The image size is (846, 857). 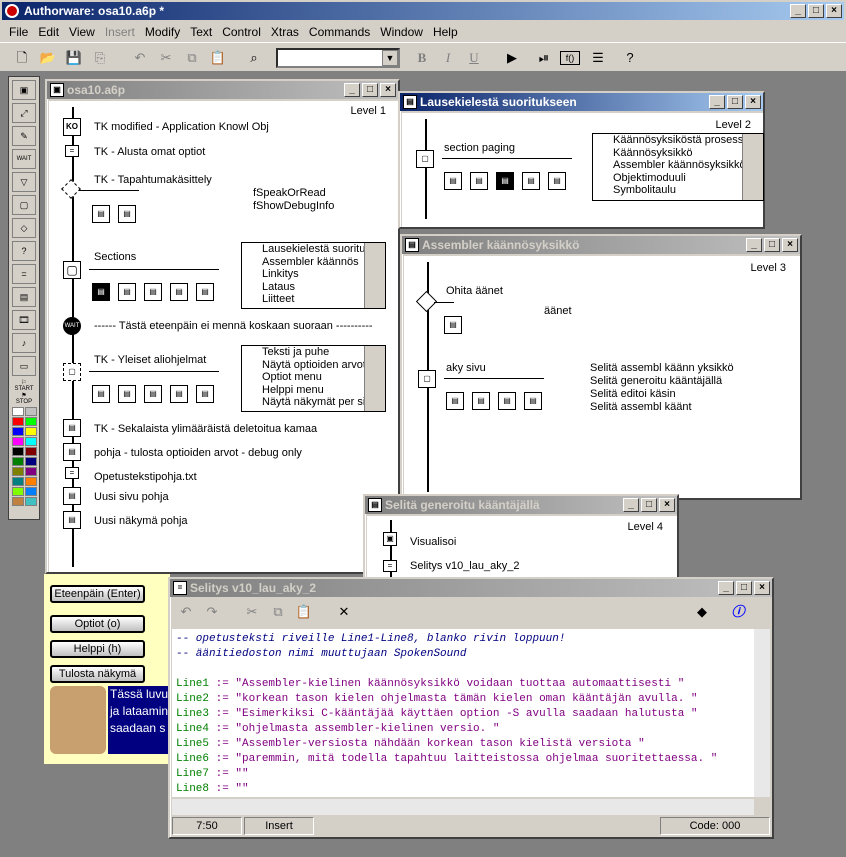 I want to click on menu-insert: Insert, so click(x=120, y=32).